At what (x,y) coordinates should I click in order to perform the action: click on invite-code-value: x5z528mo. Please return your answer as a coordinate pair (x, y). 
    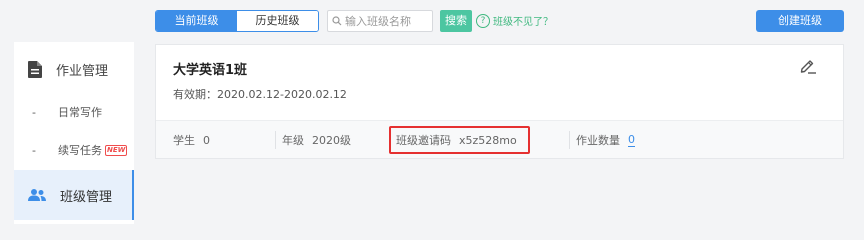
    Looking at the image, I should click on (488, 140).